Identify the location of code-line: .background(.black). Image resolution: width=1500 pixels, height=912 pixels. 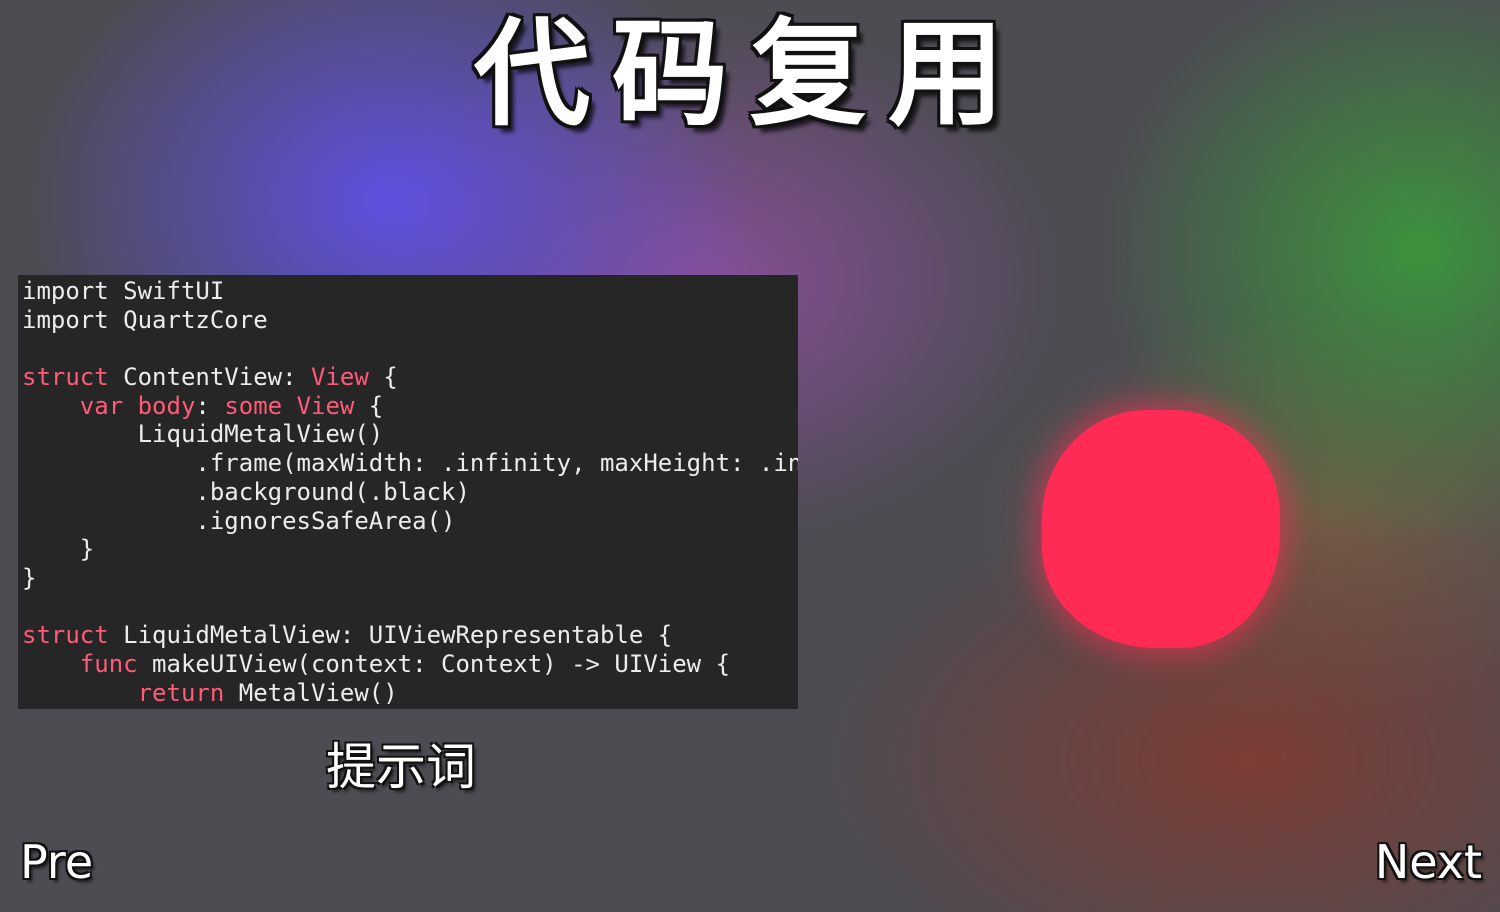
(410, 492).